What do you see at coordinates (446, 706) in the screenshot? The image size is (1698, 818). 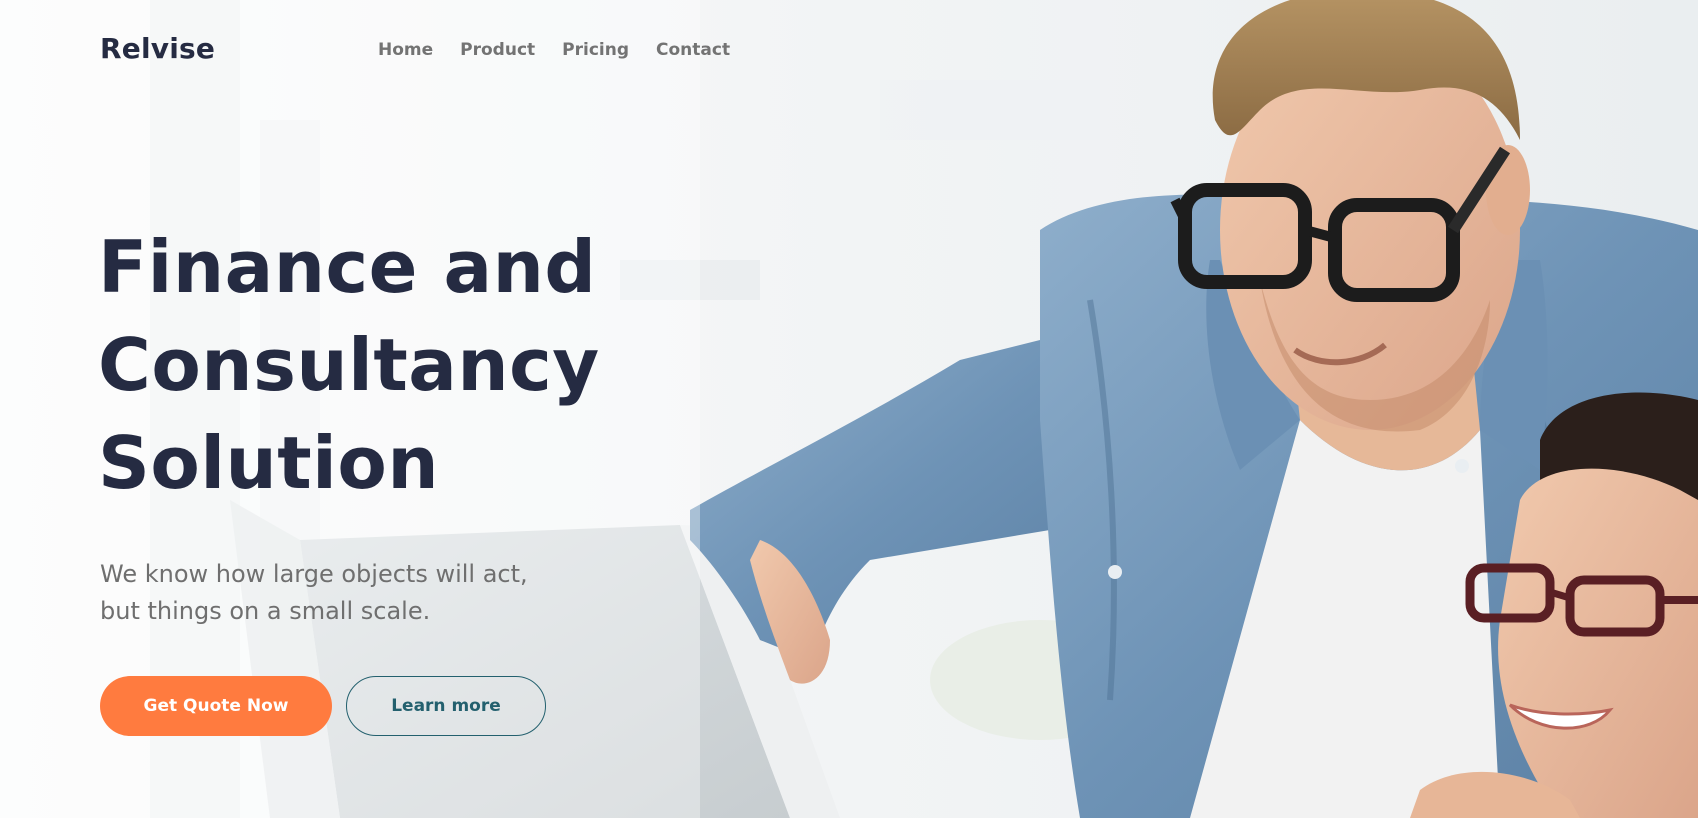 I see `learn-more-button: Learn more` at bounding box center [446, 706].